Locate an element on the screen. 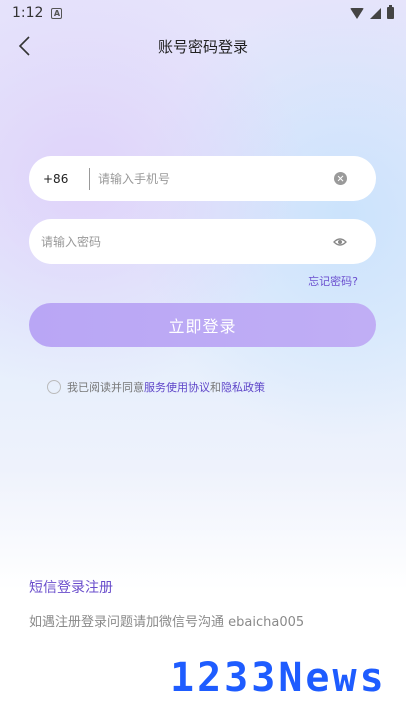  signal-icon is located at coordinates (375, 13).